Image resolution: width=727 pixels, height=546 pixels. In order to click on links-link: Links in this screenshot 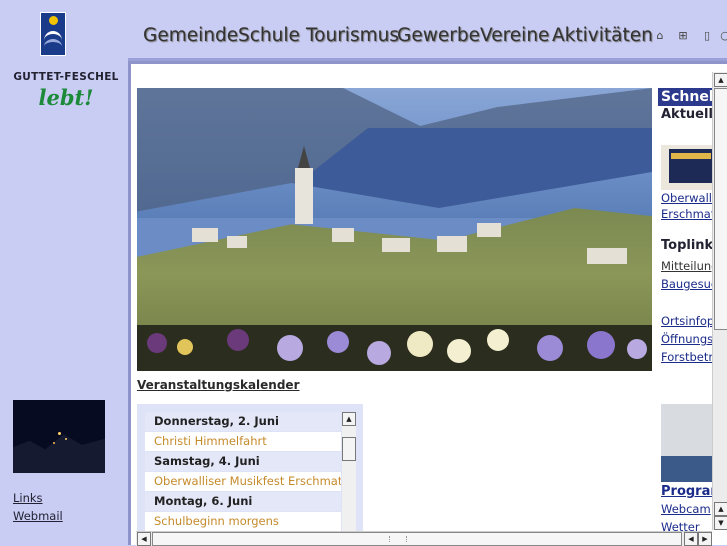, I will do `click(28, 498)`.